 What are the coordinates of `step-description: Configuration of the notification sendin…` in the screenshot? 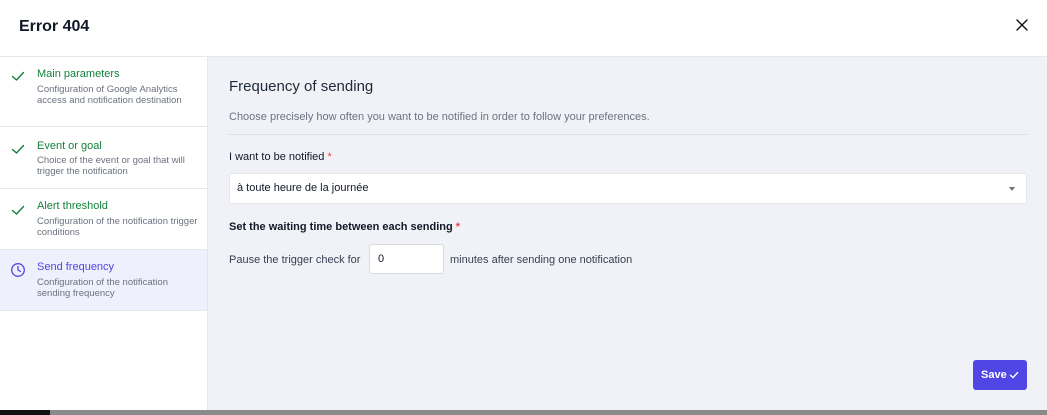 It's located at (102, 288).